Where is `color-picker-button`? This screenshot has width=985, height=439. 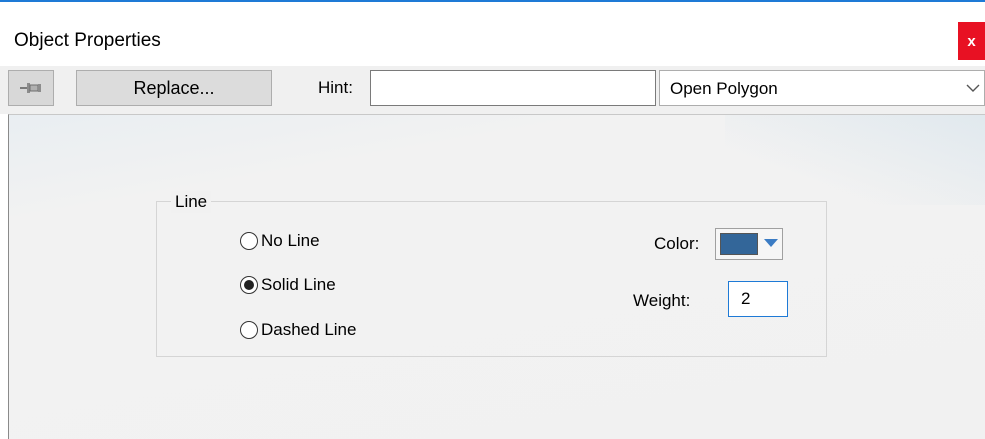
color-picker-button is located at coordinates (749, 244).